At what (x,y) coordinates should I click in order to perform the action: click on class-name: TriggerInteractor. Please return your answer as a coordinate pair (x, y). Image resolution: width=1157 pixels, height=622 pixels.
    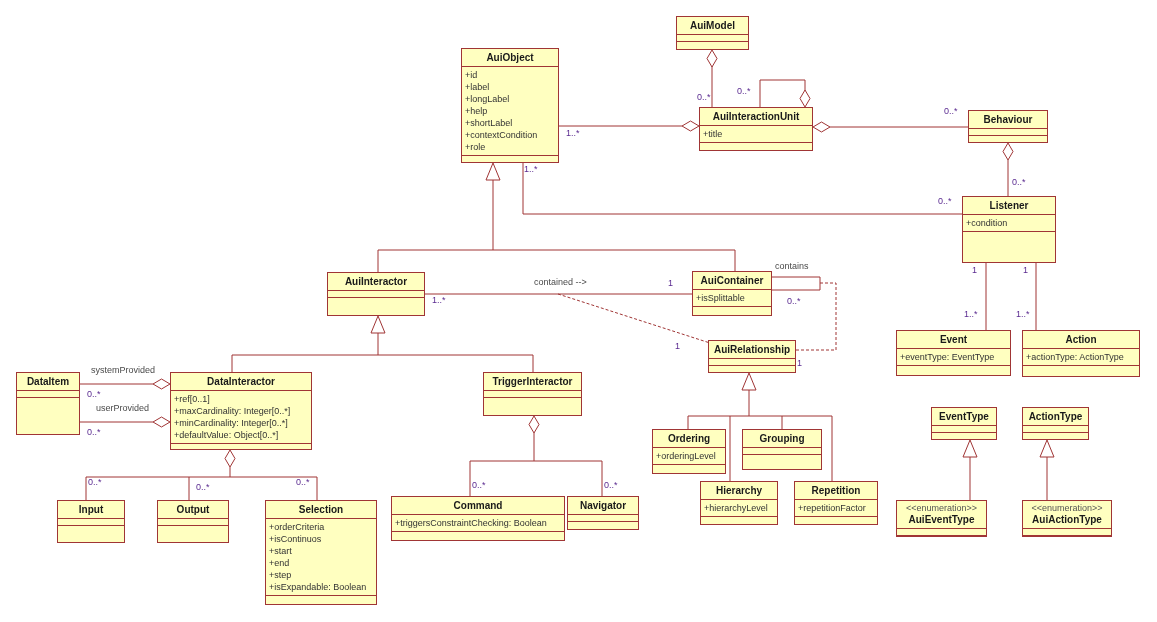
    Looking at the image, I should click on (532, 381).